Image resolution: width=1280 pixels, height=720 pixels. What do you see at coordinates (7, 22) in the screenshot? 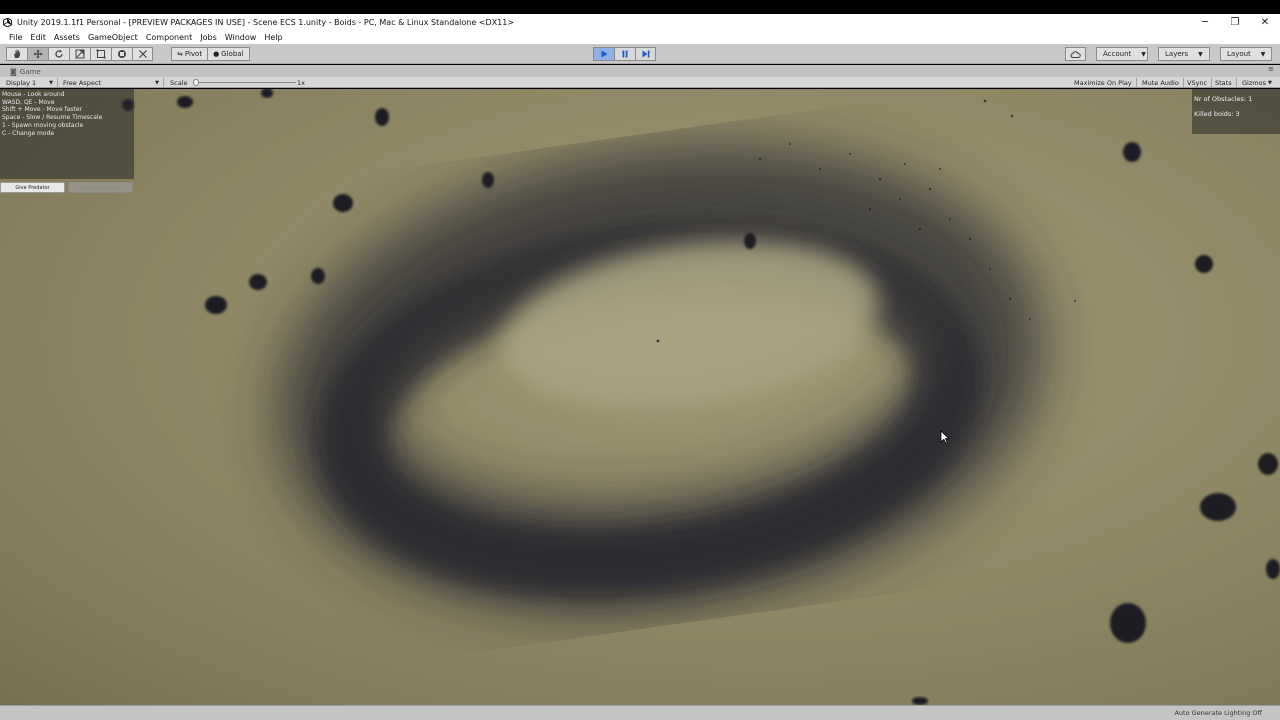
I see `unity-logo-icon` at bounding box center [7, 22].